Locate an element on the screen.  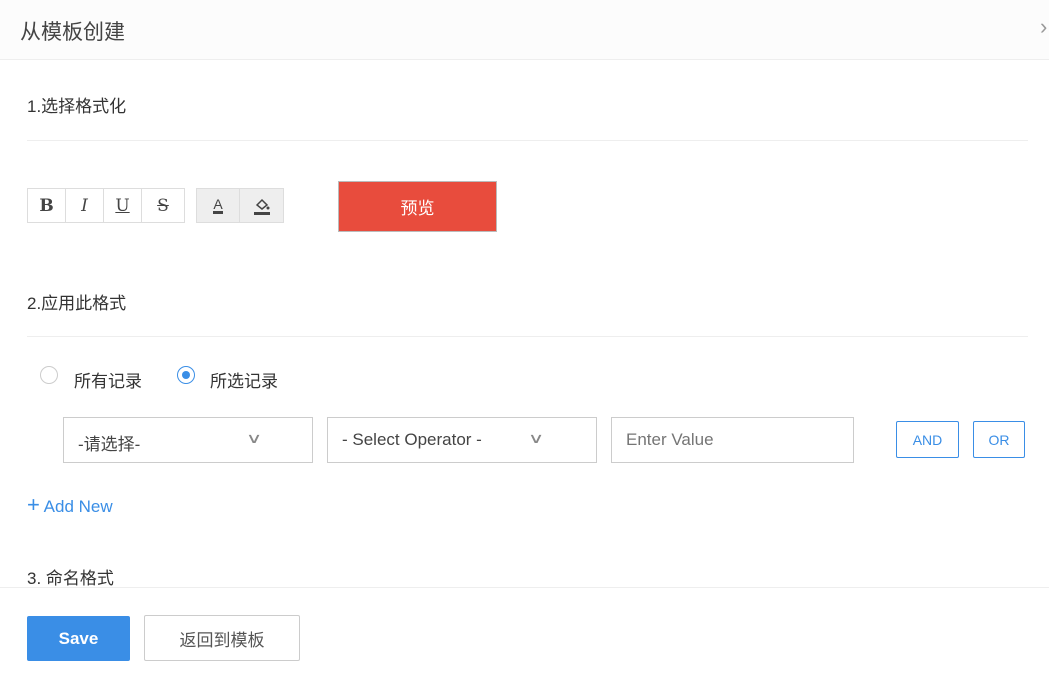
selected-records-label: 所选记录 is located at coordinates (244, 381).